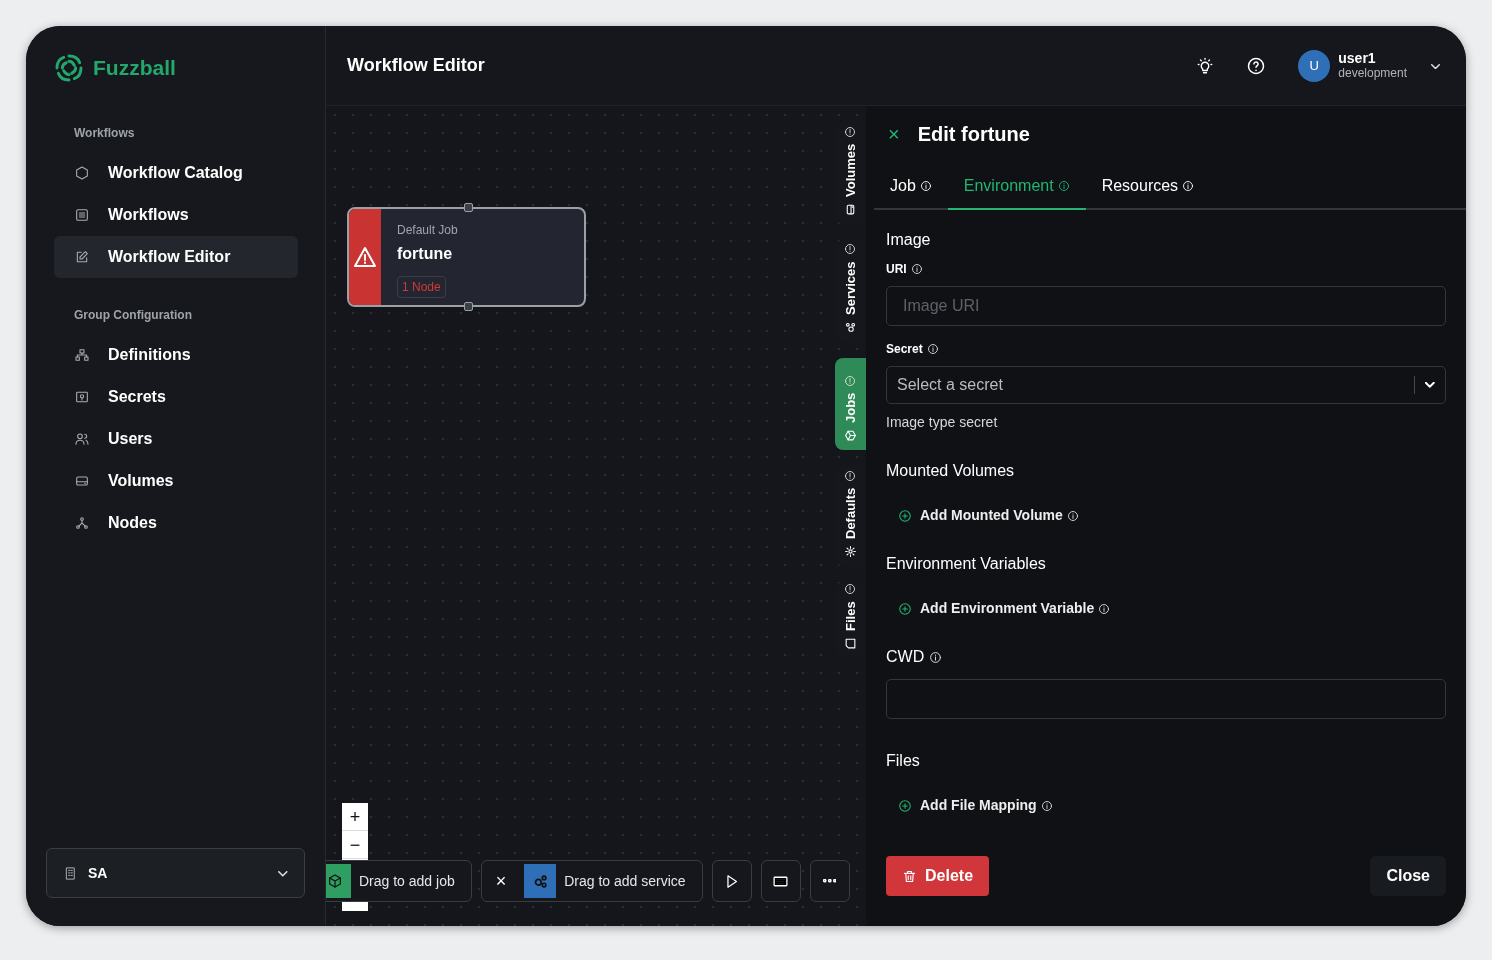  Describe the element at coordinates (903, 761) in the screenshot. I see `section-heading: Files` at that location.